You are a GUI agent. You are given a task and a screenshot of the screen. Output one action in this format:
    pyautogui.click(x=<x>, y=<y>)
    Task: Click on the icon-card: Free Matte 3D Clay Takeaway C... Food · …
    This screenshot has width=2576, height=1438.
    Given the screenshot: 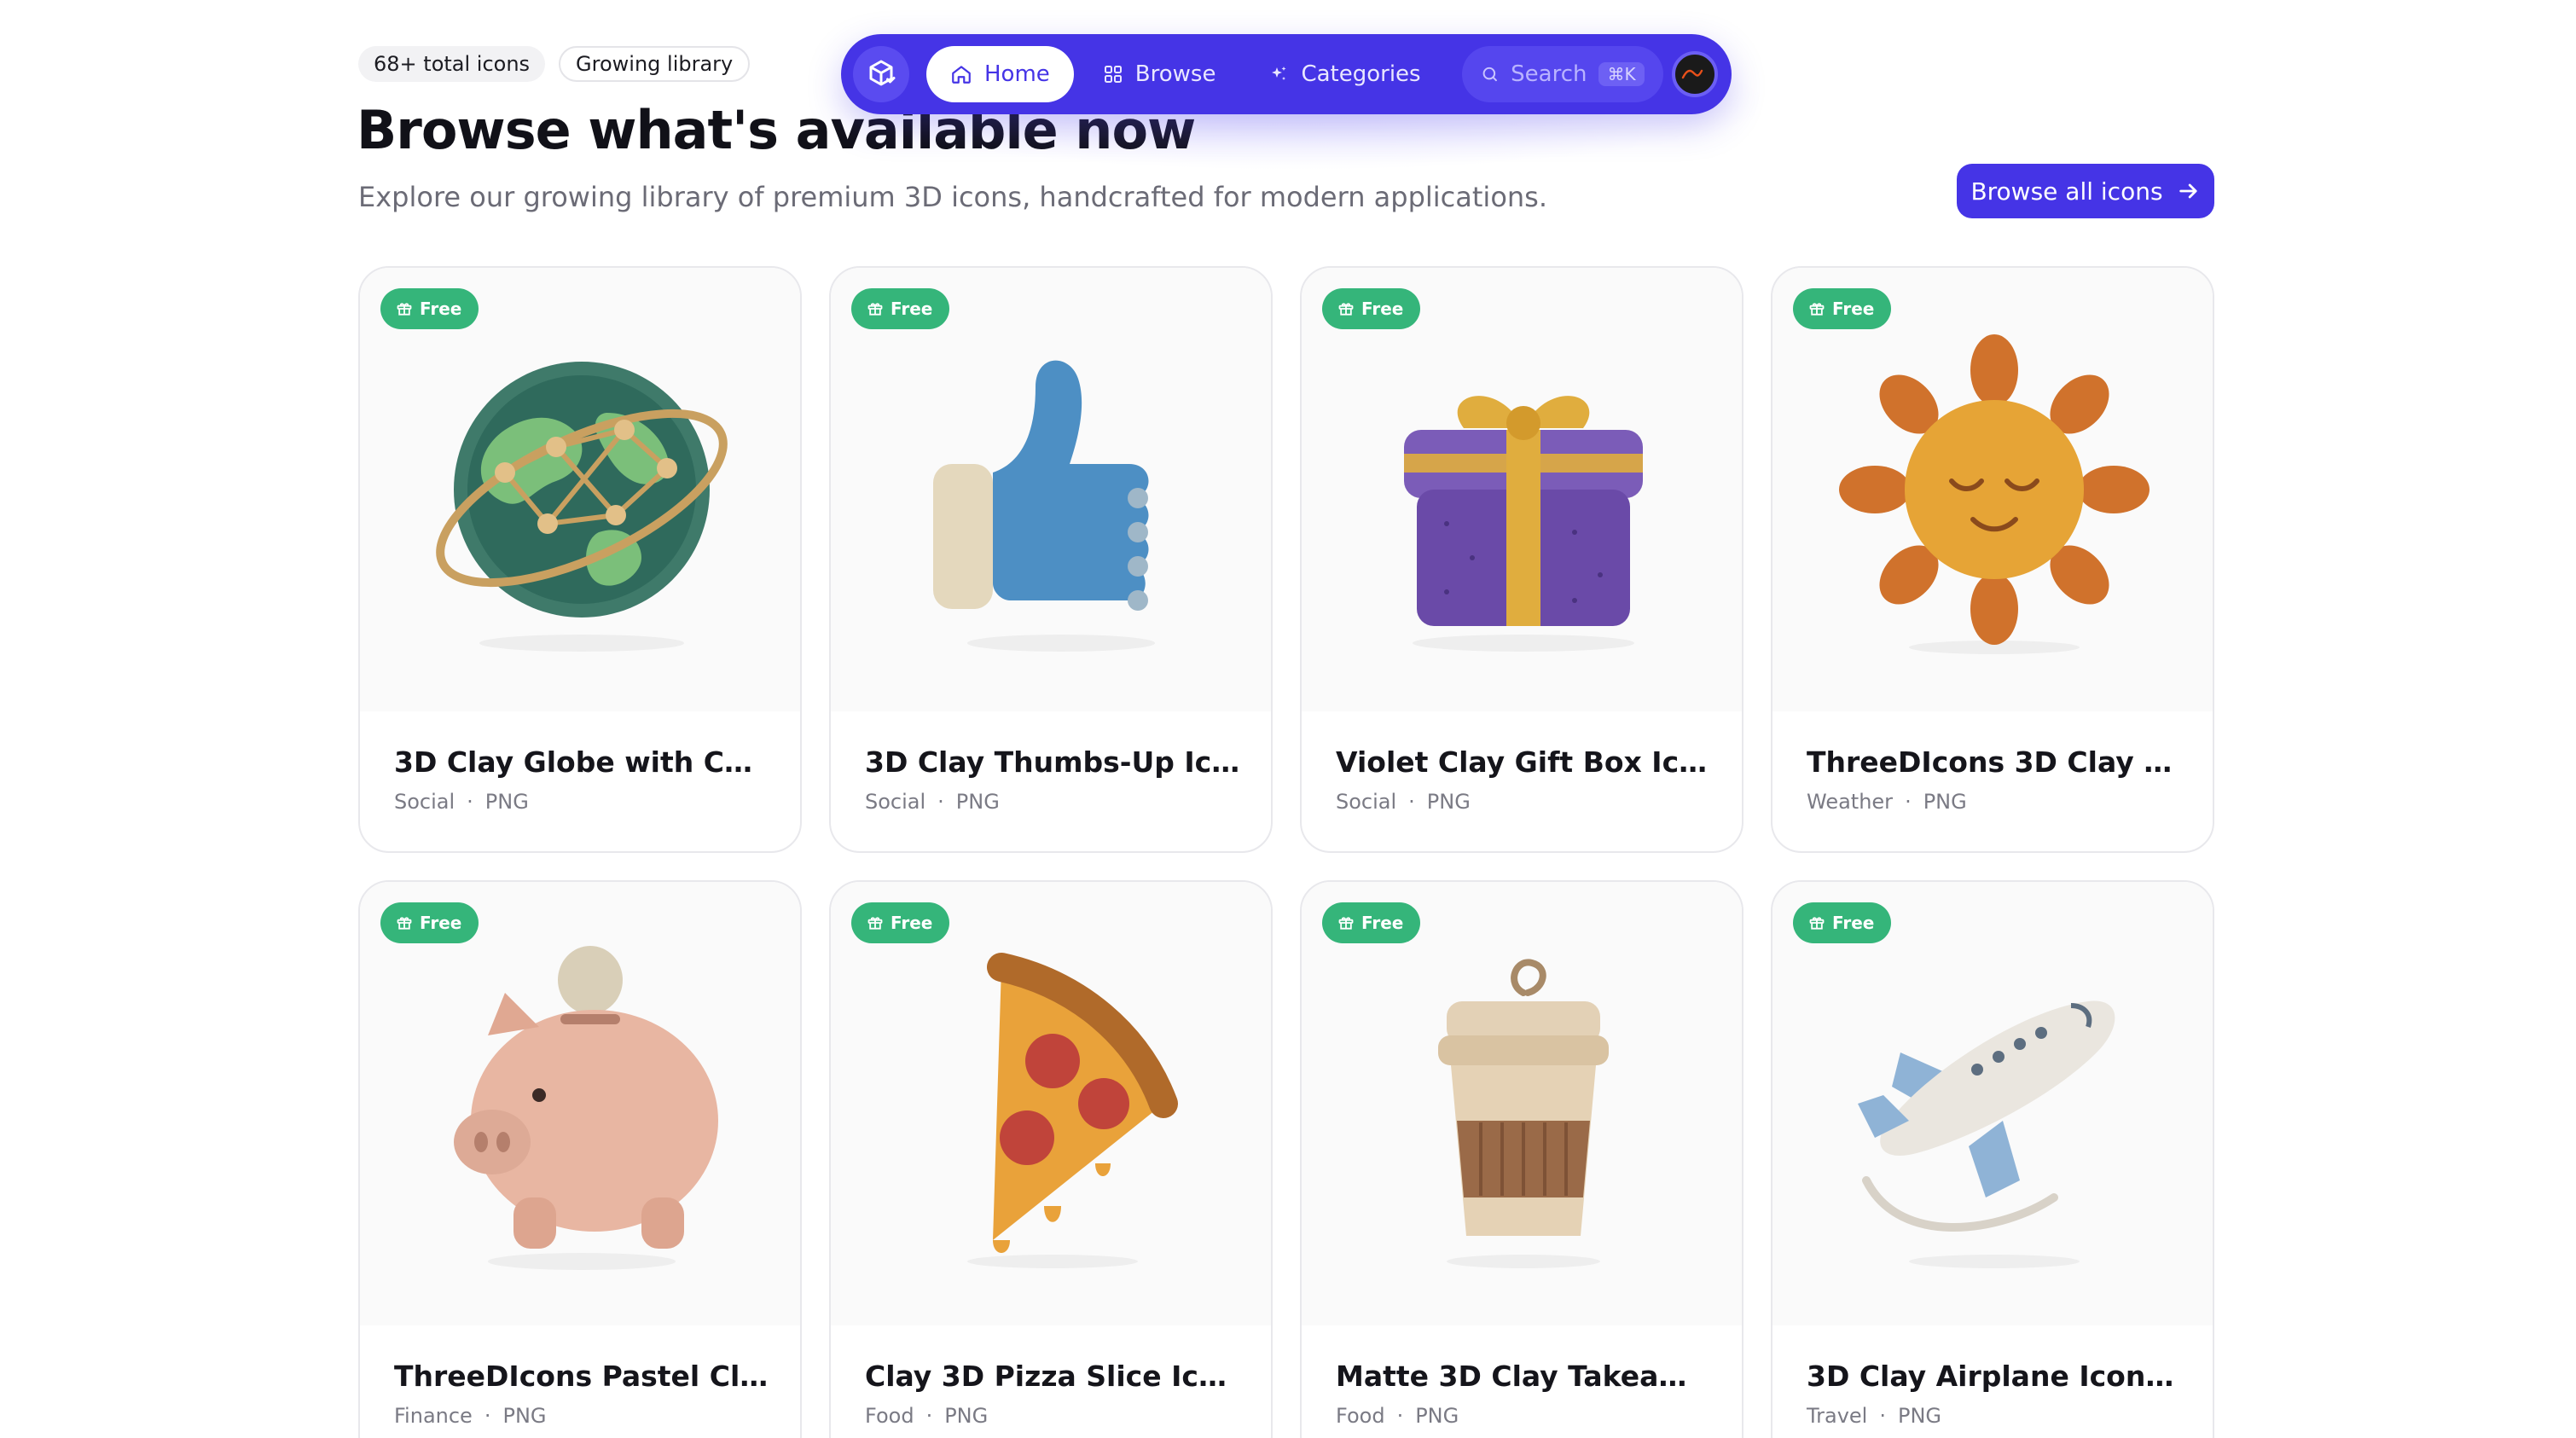 What is the action you would take?
    pyautogui.click(x=1521, y=1159)
    